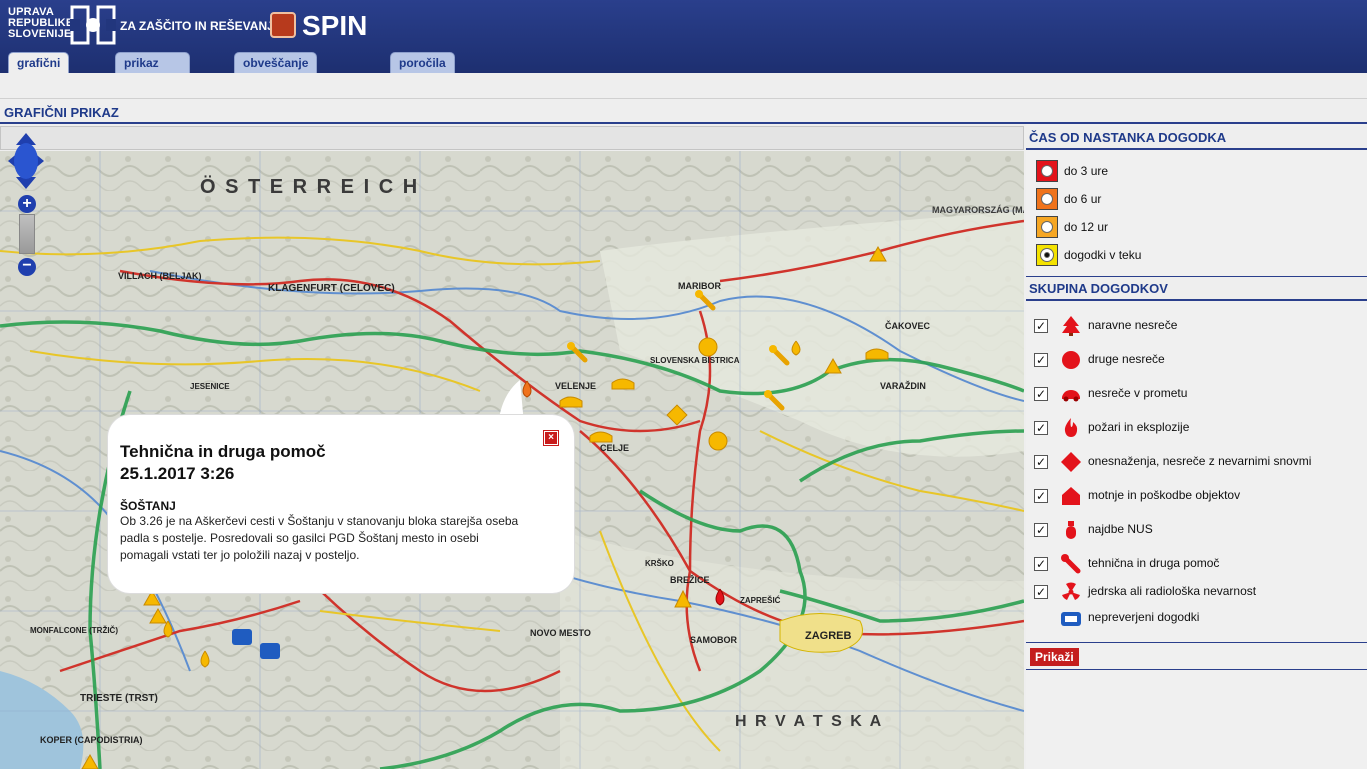 The width and height of the screenshot is (1367, 769). What do you see at coordinates (1071, 564) in the screenshot?
I see `wrench-icon` at bounding box center [1071, 564].